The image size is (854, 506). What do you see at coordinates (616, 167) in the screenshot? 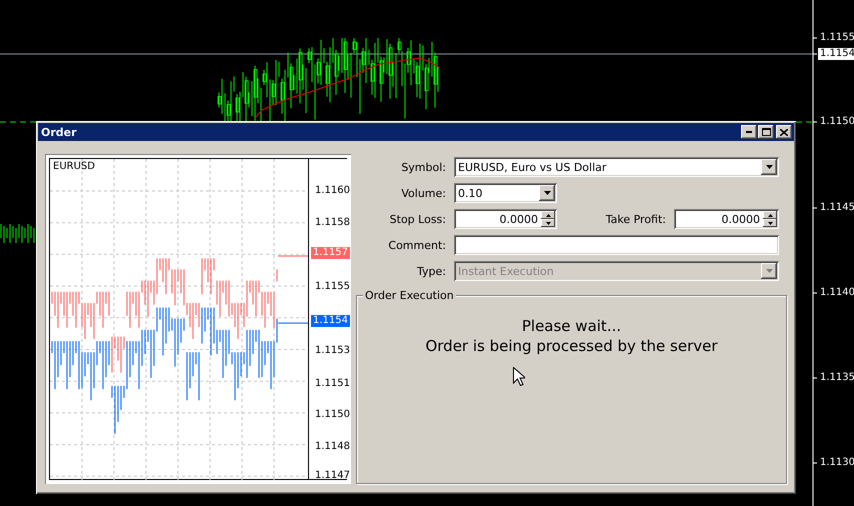
I see `symbol-dropdown: EURUSD, Euro vs US Dollar` at bounding box center [616, 167].